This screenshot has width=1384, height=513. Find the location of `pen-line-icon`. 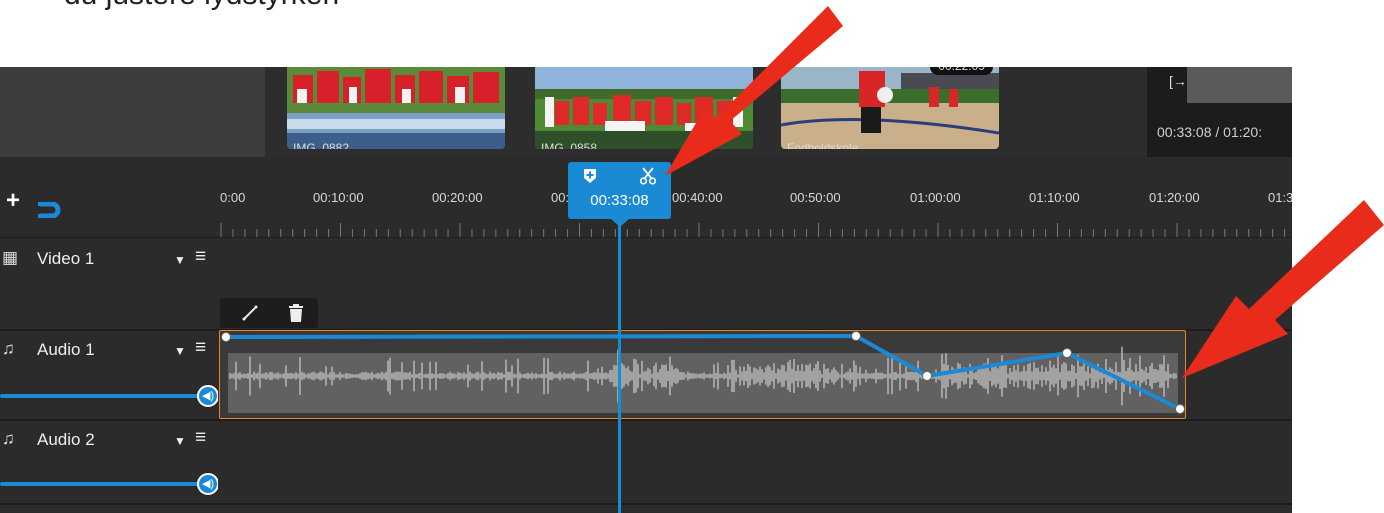

pen-line-icon is located at coordinates (250, 313).